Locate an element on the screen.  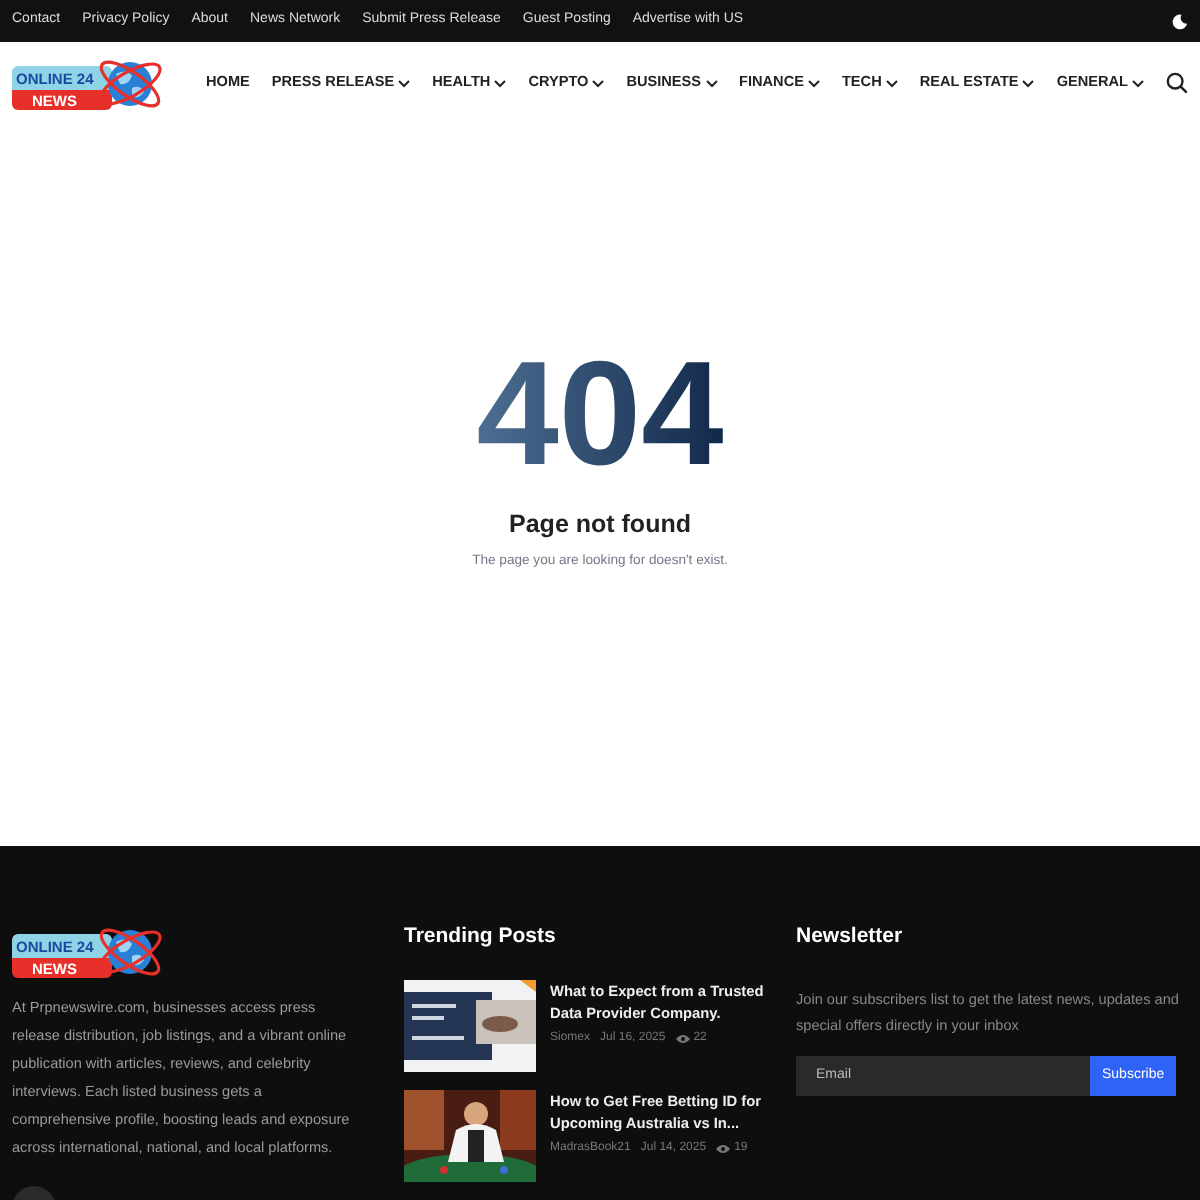
section-title: Newsletter is located at coordinates (850, 937).